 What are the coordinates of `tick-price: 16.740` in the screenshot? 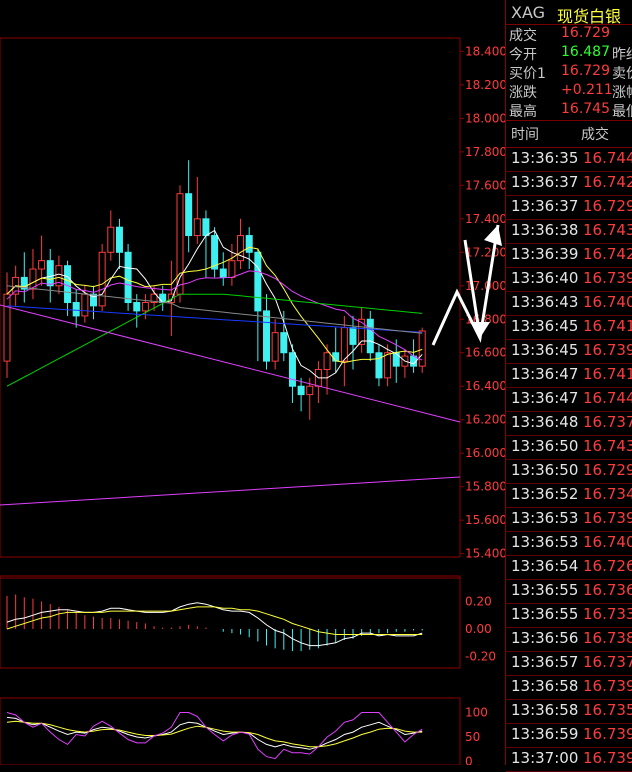 It's located at (607, 542).